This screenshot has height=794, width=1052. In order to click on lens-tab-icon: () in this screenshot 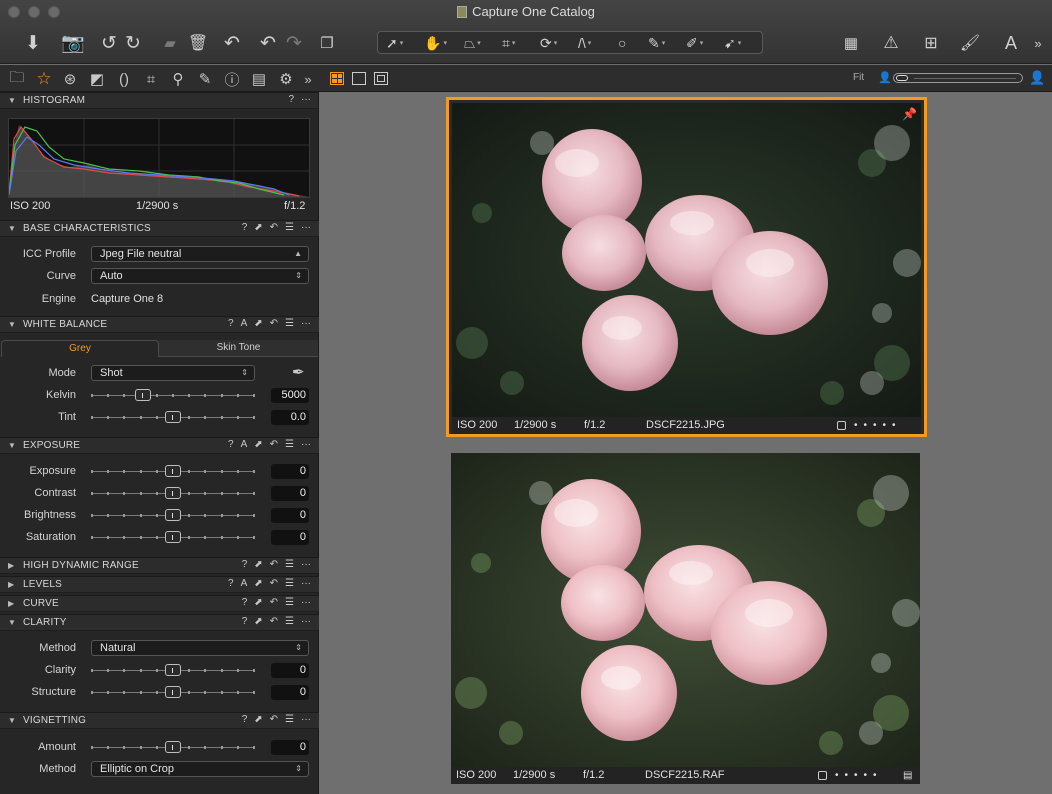, I will do `click(124, 79)`.